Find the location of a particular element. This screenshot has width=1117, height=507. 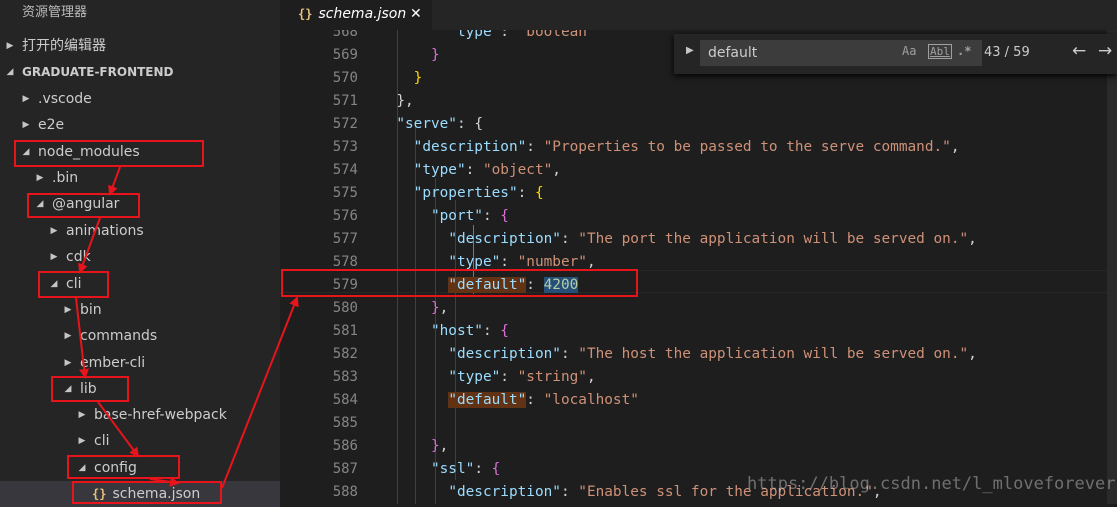

arrow-config-to-schema is located at coordinates (164, 481).